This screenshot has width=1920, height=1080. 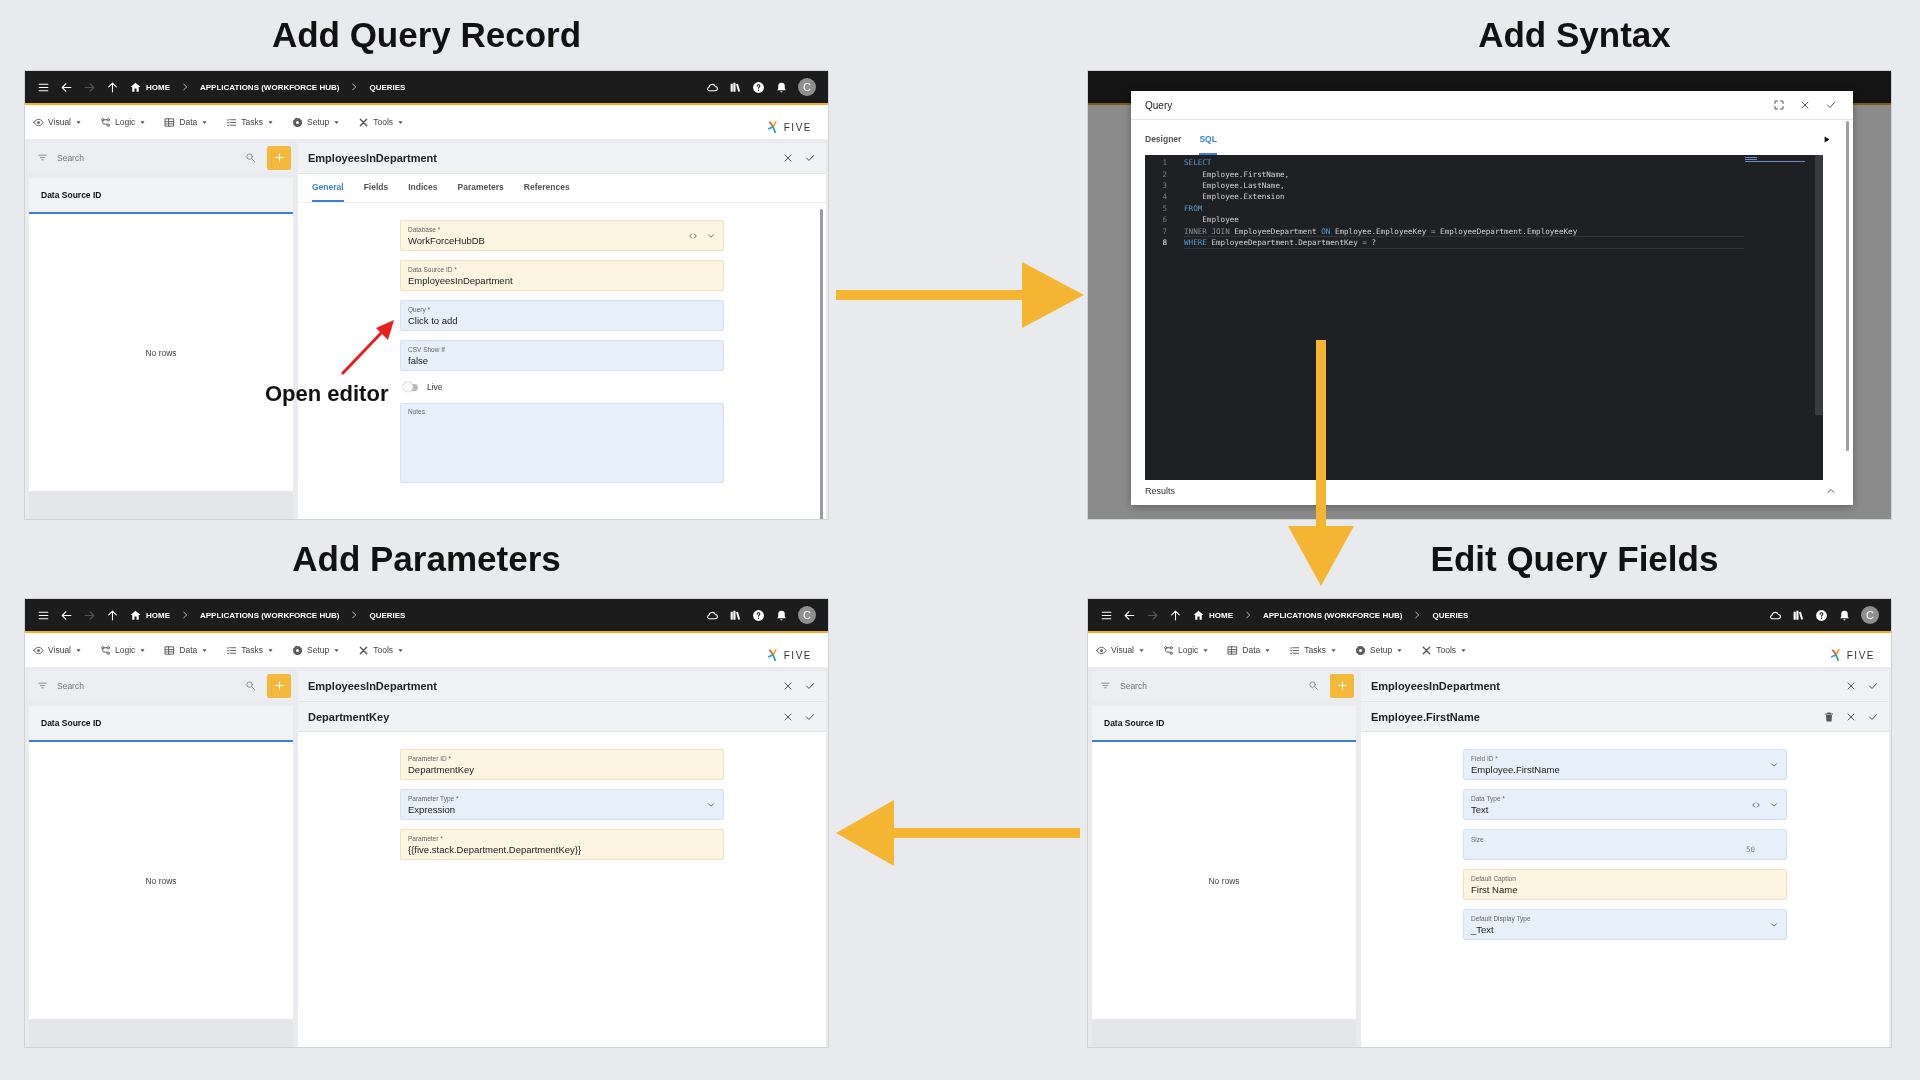 I want to click on tab: Indices, so click(x=423, y=188).